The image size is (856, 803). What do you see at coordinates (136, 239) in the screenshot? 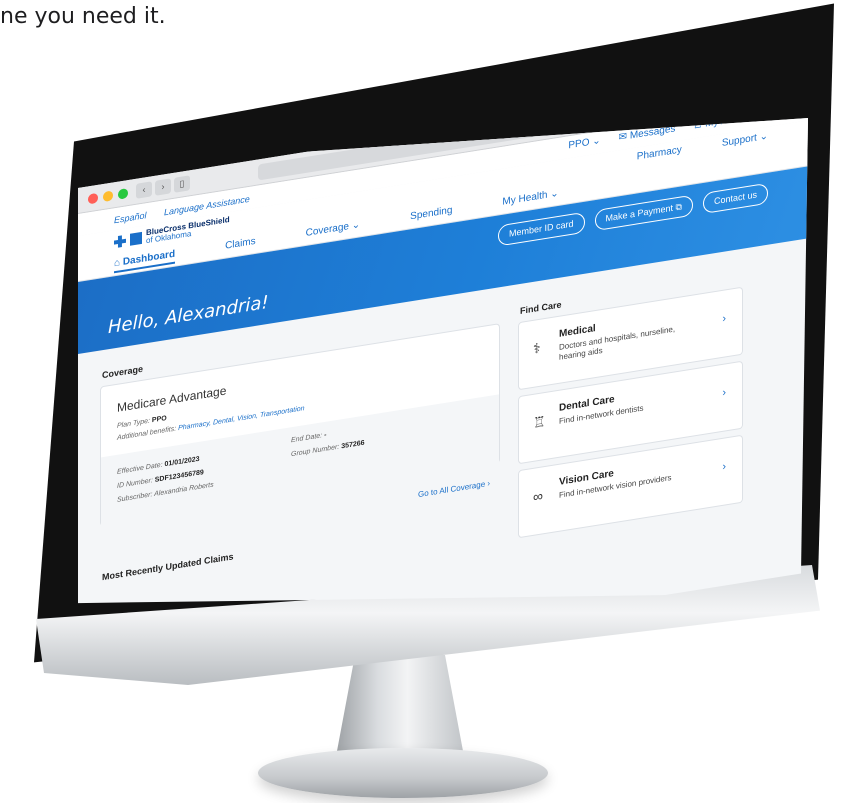
I see `shield-logo-icon` at bounding box center [136, 239].